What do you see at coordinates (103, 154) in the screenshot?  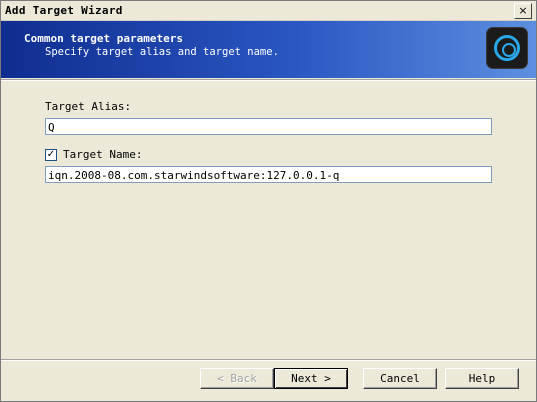 I see `target-name-label: Target Name:` at bounding box center [103, 154].